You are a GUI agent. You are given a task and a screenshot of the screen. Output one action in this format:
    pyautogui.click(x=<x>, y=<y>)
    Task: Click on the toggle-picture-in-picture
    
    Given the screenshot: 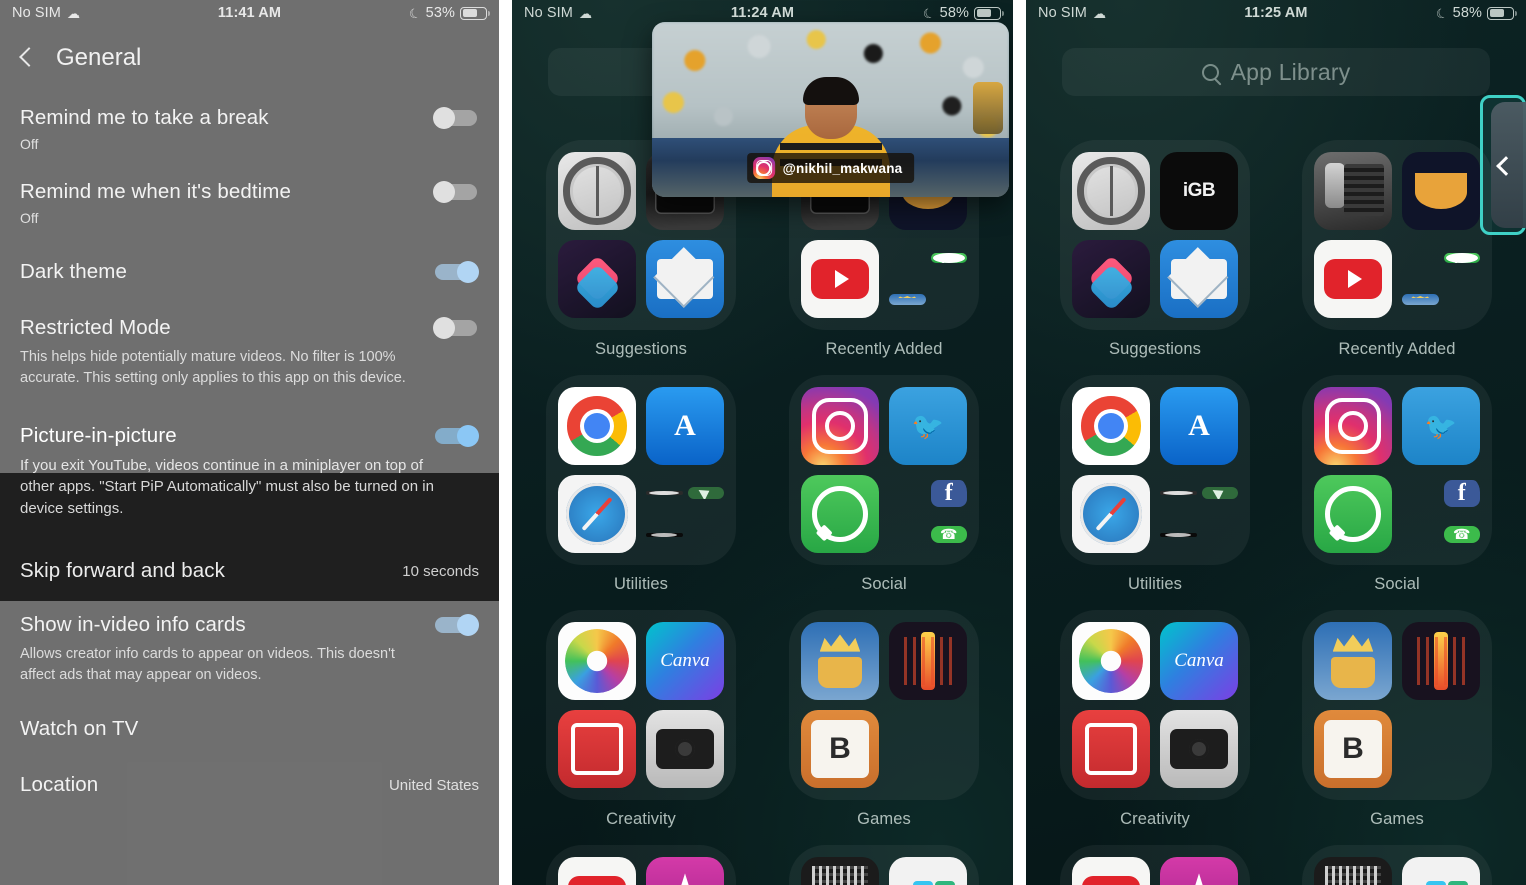 What is the action you would take?
    pyautogui.click(x=456, y=436)
    